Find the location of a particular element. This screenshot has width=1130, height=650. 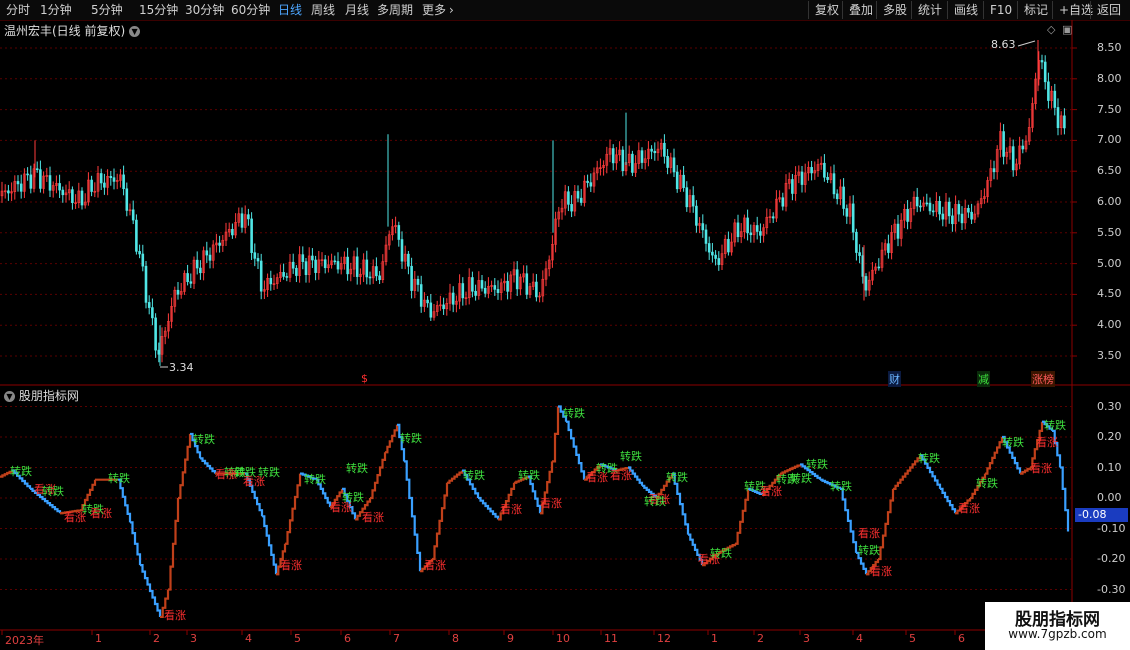

dollar-marker: $ is located at coordinates (364, 378).